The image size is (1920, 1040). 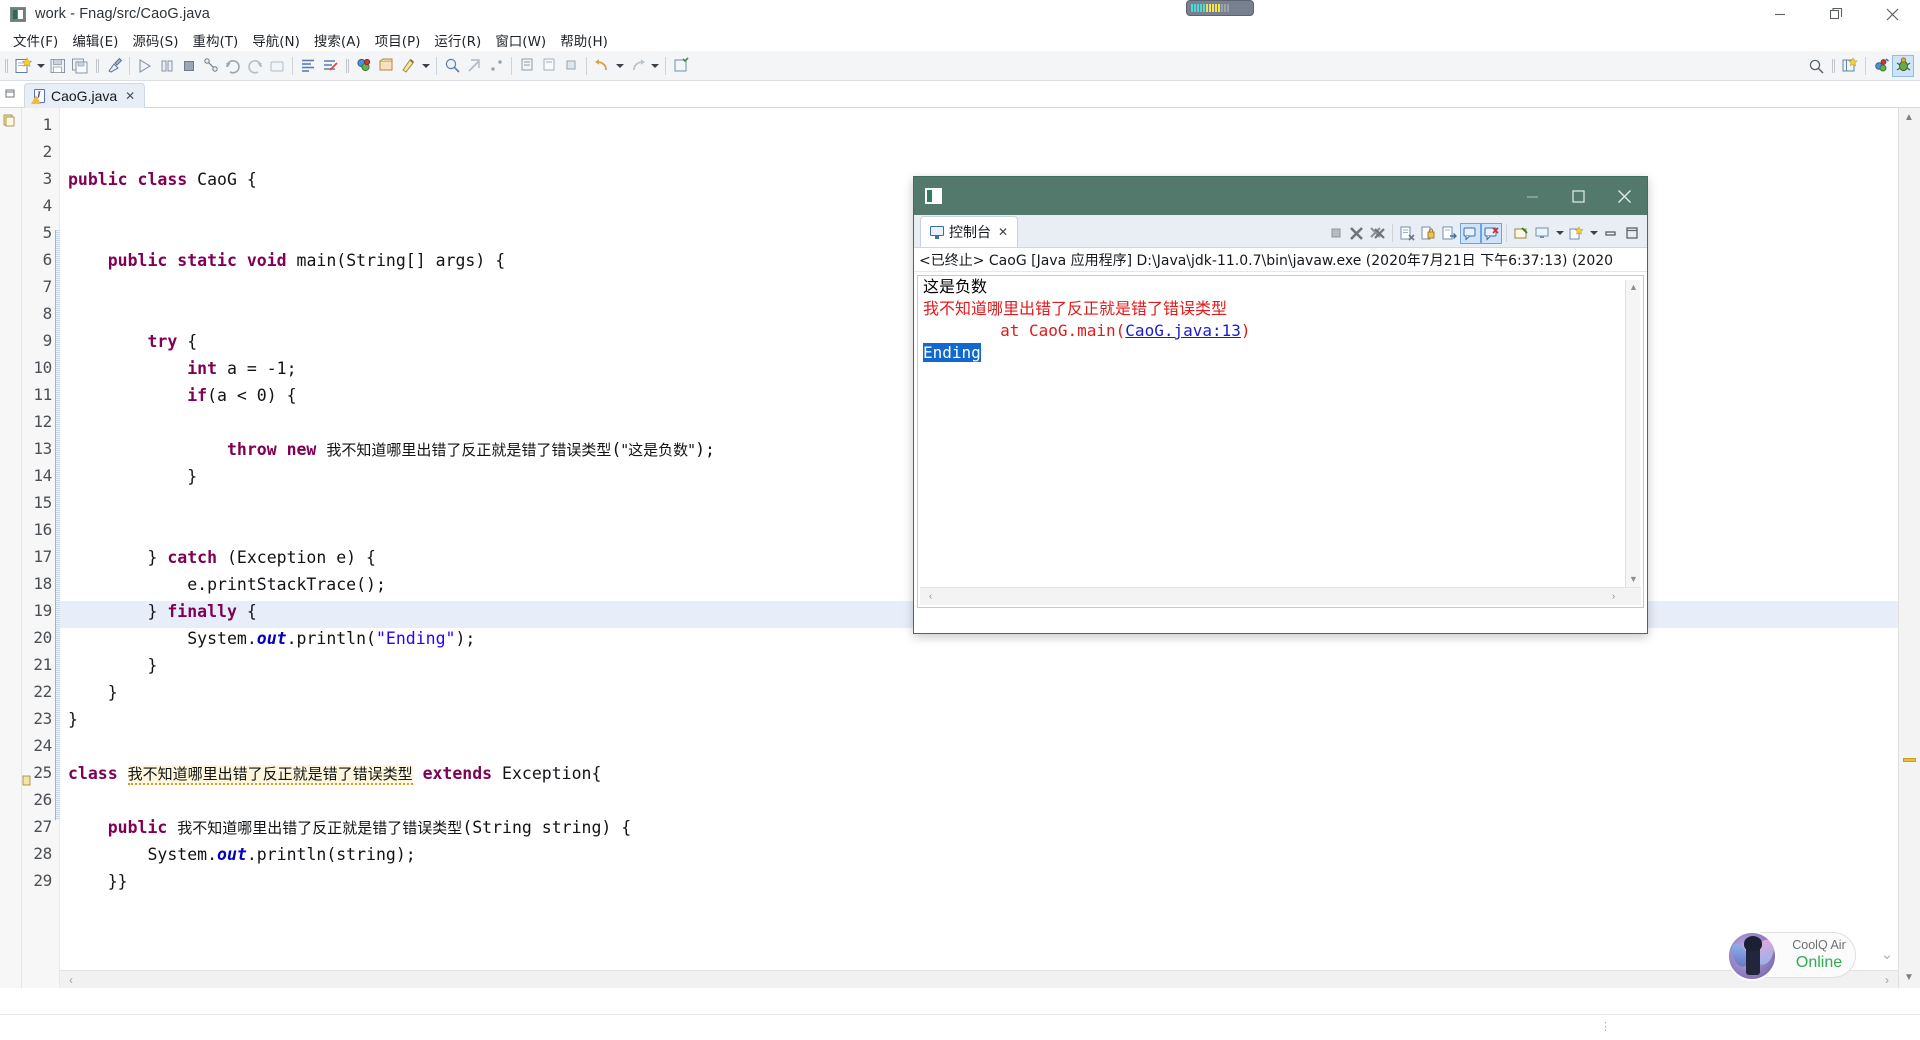 I want to click on line-number: 5, so click(x=47, y=232).